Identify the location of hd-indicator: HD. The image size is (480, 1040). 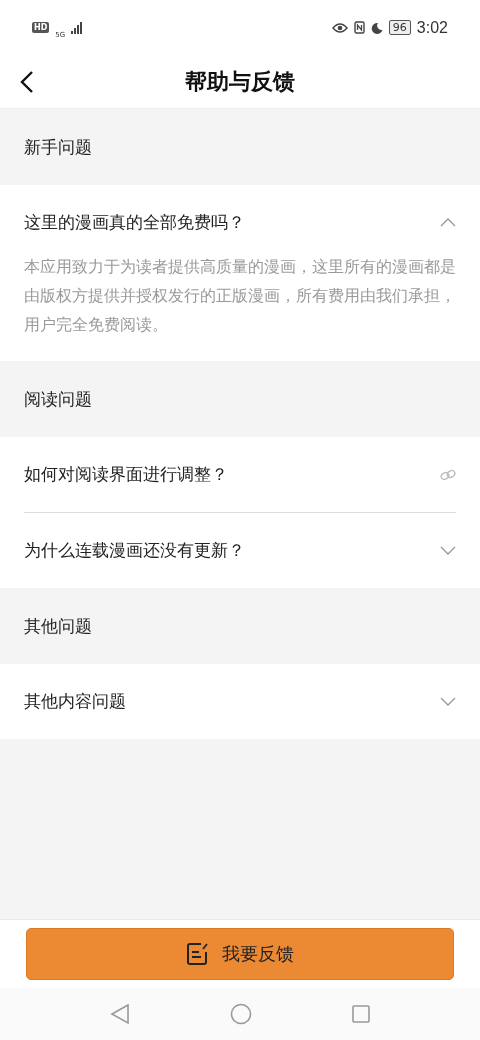
(41, 27).